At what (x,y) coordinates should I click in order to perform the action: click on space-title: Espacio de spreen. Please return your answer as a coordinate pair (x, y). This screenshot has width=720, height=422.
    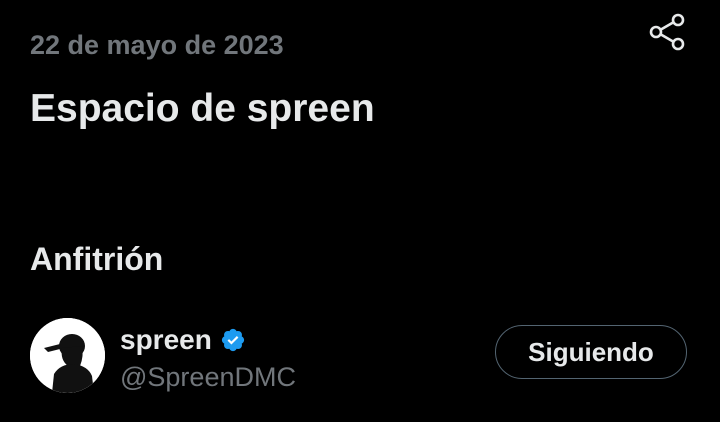
    Looking at the image, I should click on (202, 108).